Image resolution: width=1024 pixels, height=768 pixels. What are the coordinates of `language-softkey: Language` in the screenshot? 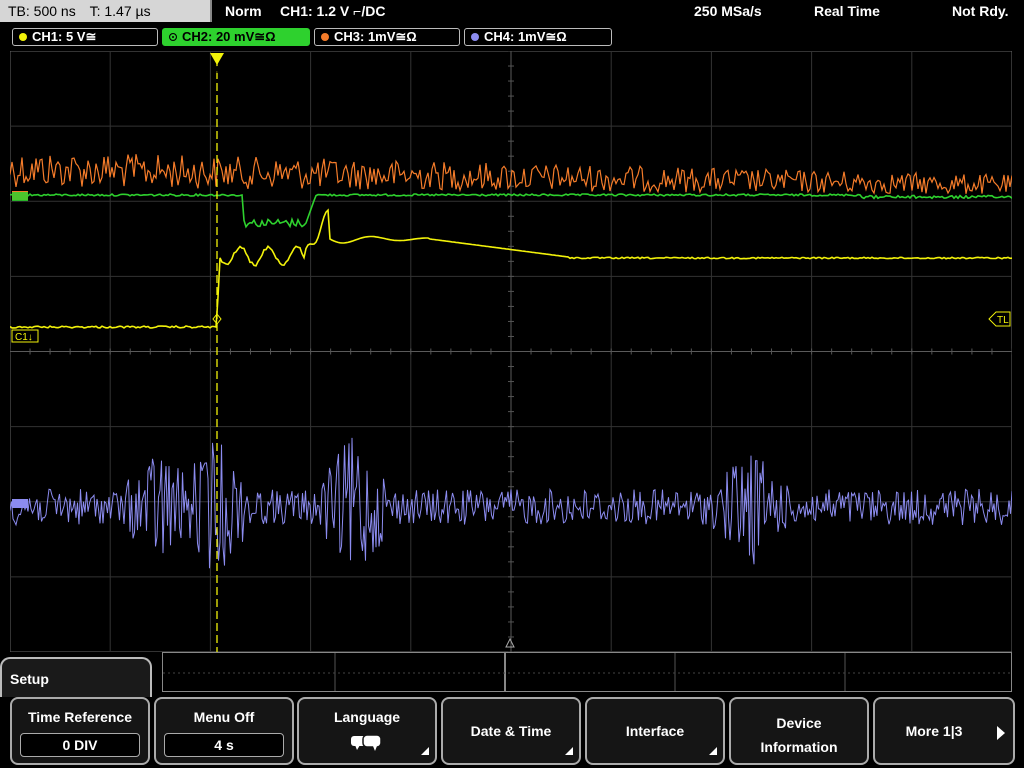 It's located at (367, 731).